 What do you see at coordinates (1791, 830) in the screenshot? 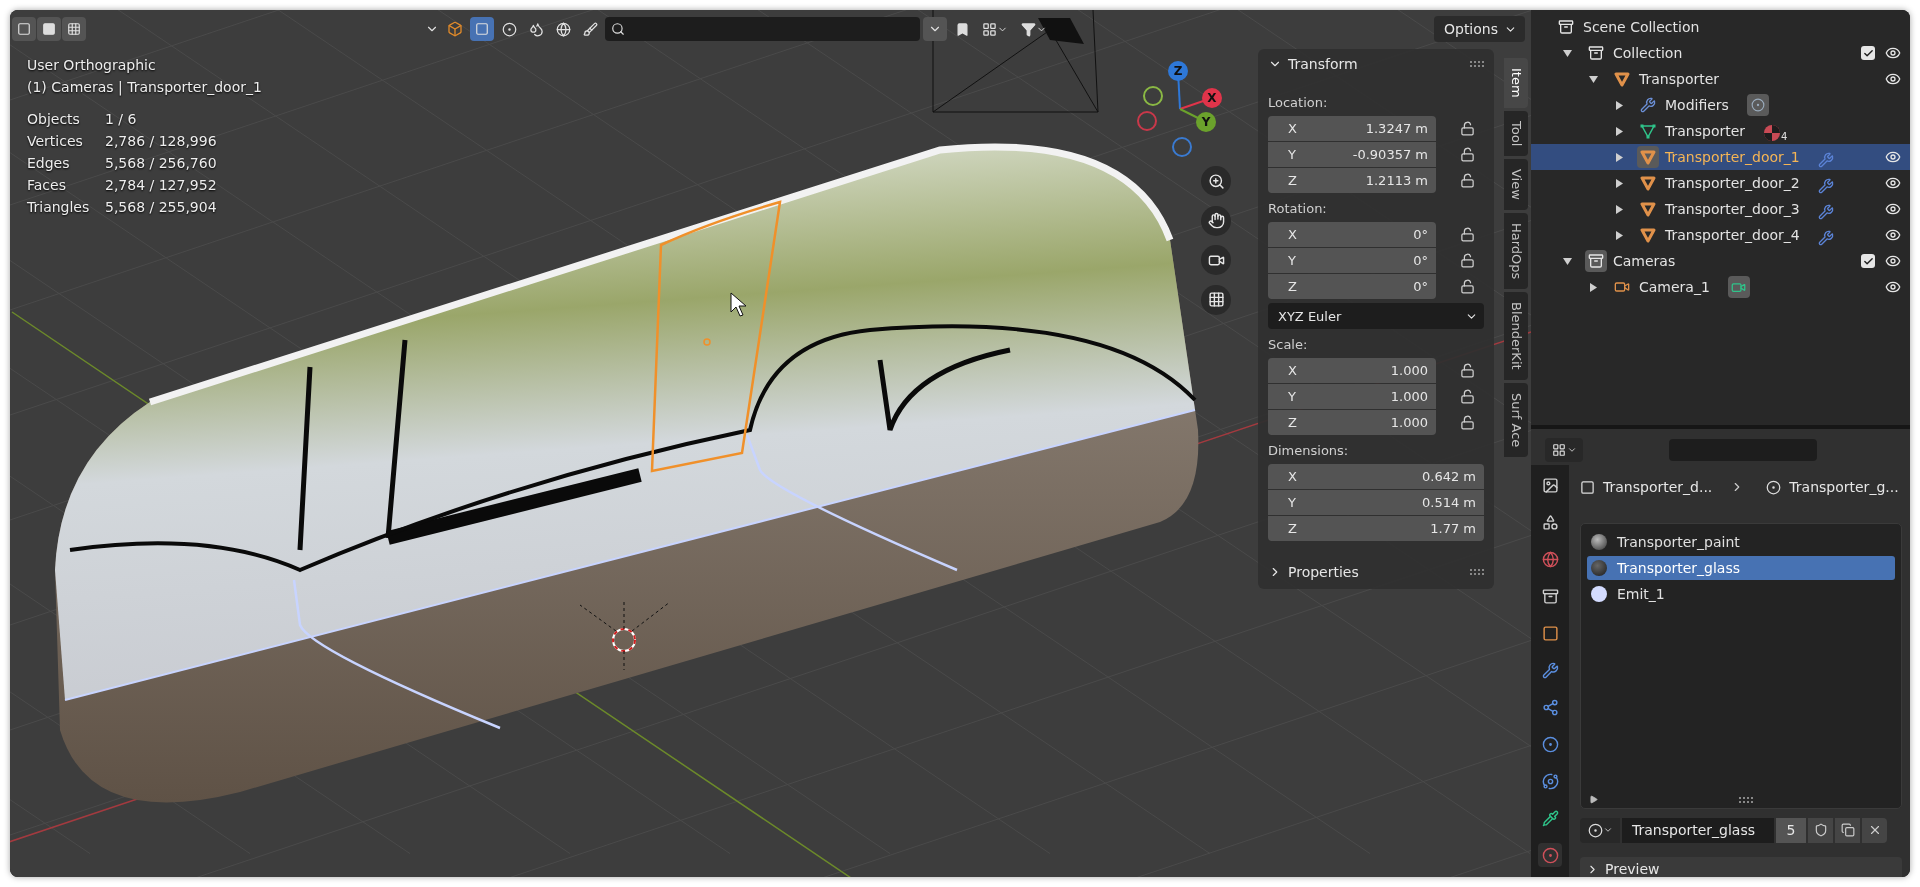
I see `user-count-button: 5` at bounding box center [1791, 830].